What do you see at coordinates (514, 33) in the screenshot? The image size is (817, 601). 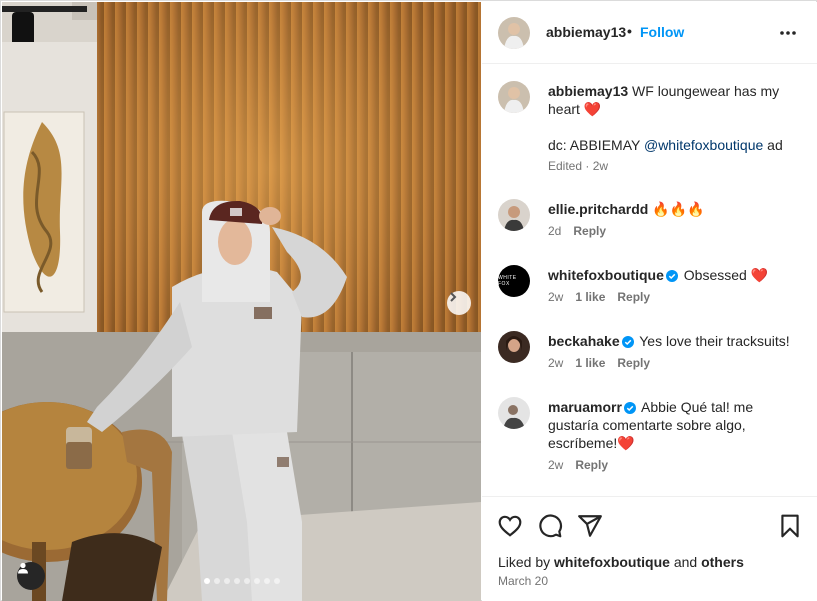 I see `author-avatar` at bounding box center [514, 33].